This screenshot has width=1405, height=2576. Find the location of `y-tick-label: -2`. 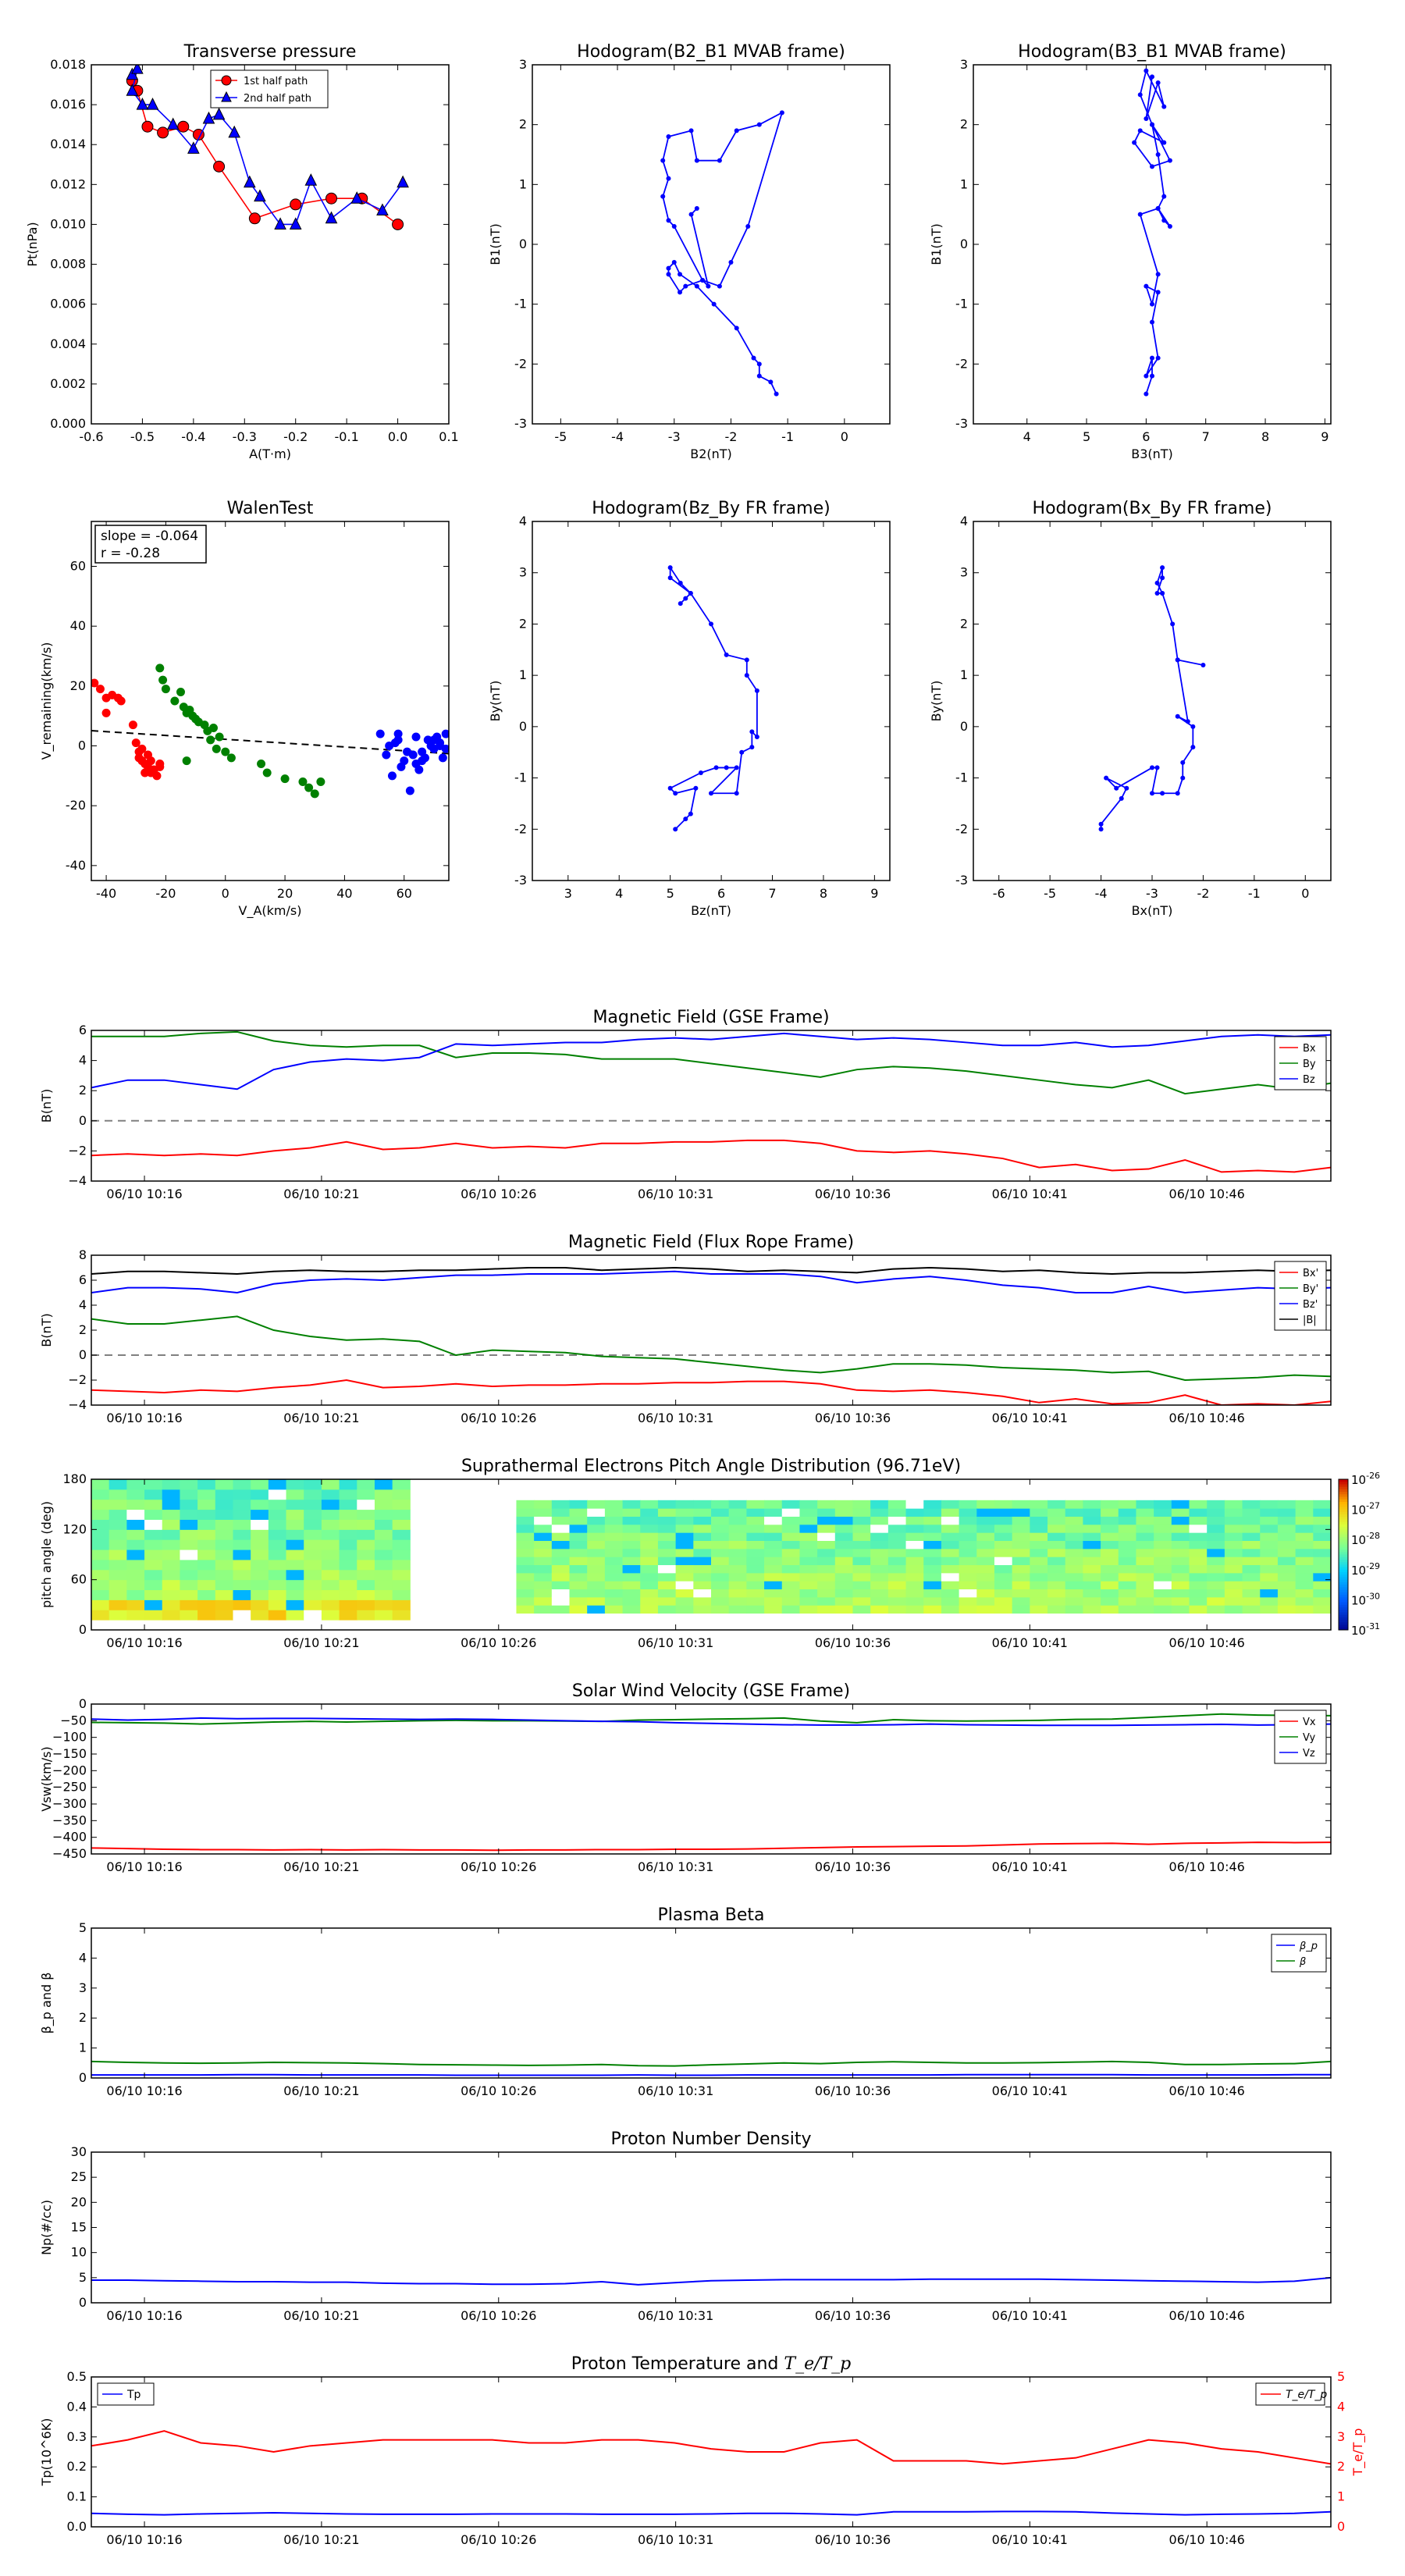

y-tick-label: -2 is located at coordinates (962, 828).